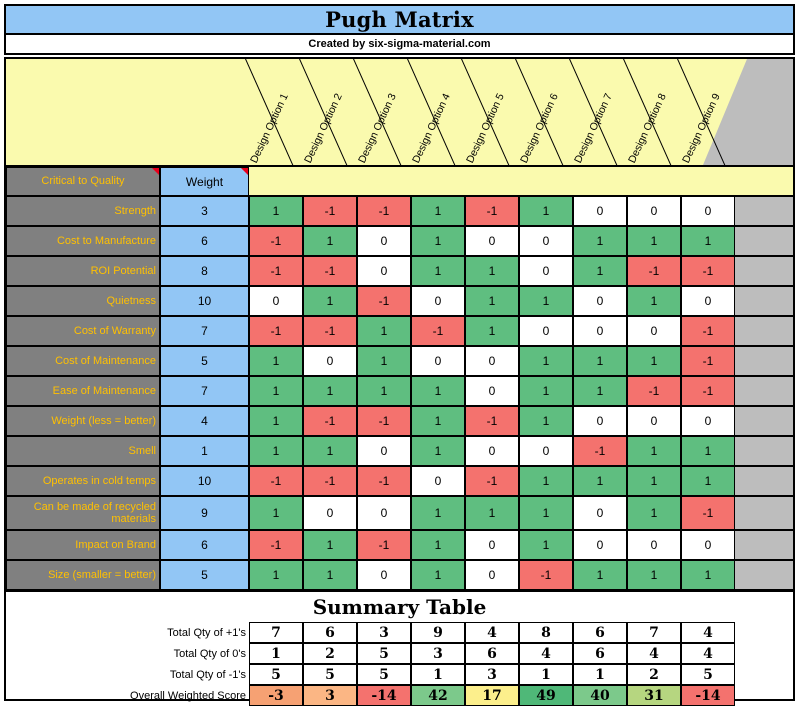  Describe the element at coordinates (204, 513) in the screenshot. I see `weight-value: 9` at that location.